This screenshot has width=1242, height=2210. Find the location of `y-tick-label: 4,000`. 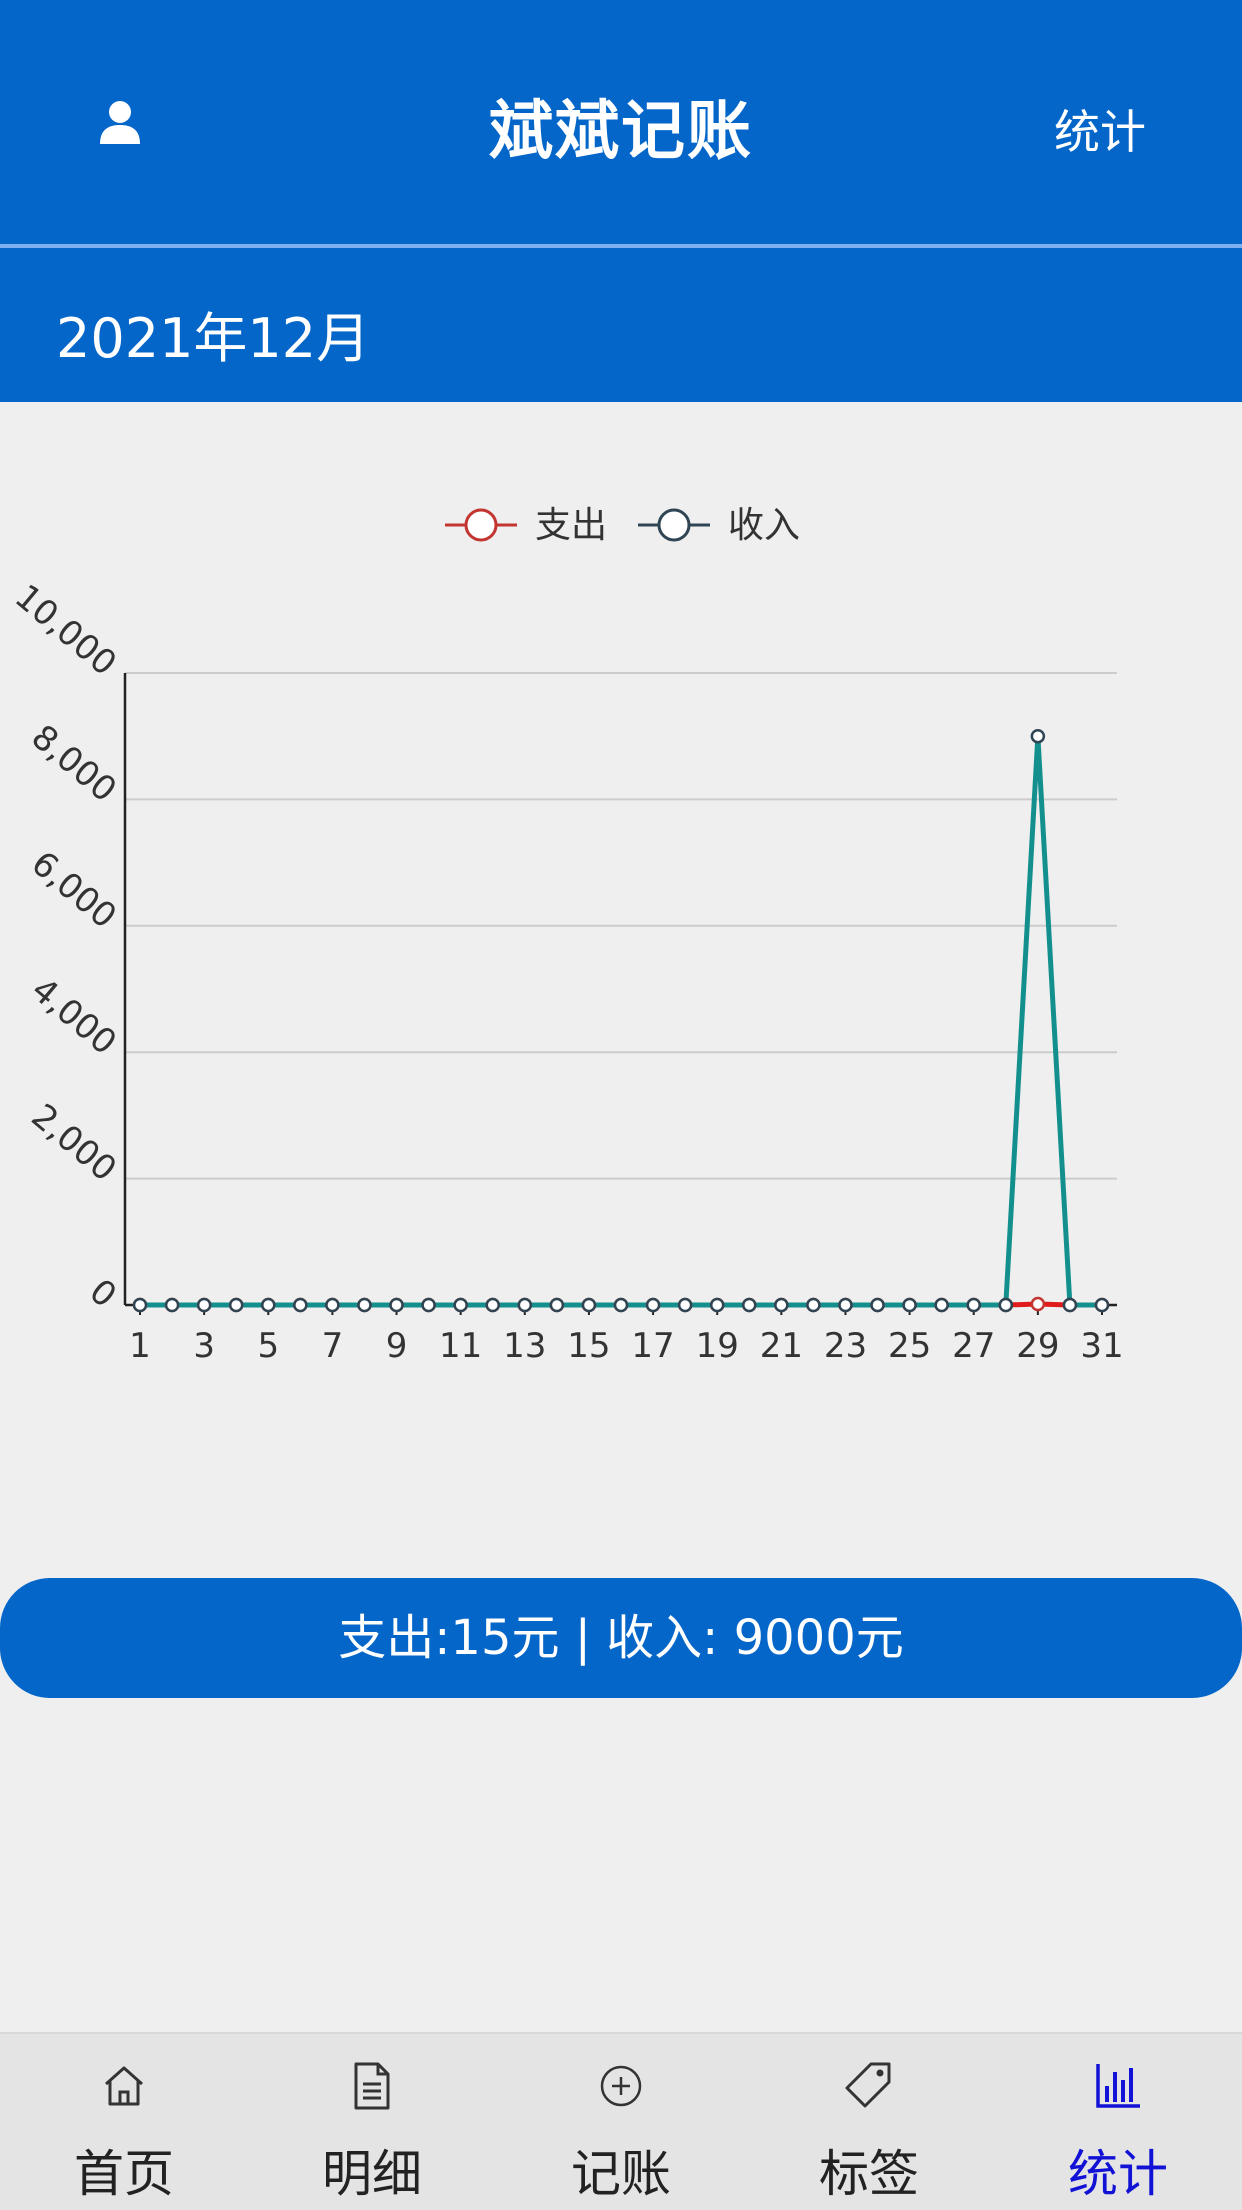

y-tick-label: 4,000 is located at coordinates (74, 1016).